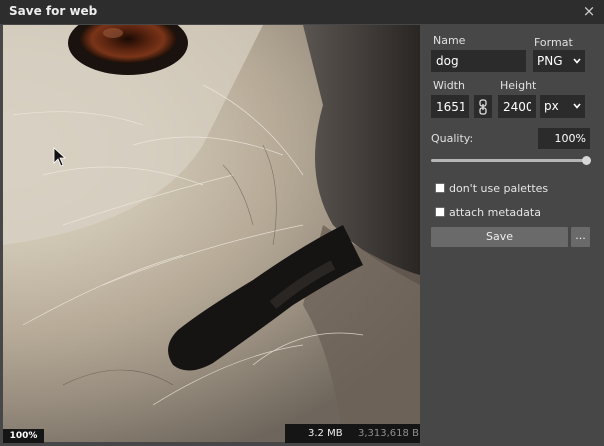 This screenshot has height=446, width=604. Describe the element at coordinates (562, 106) in the screenshot. I see `unit-select: px` at that location.